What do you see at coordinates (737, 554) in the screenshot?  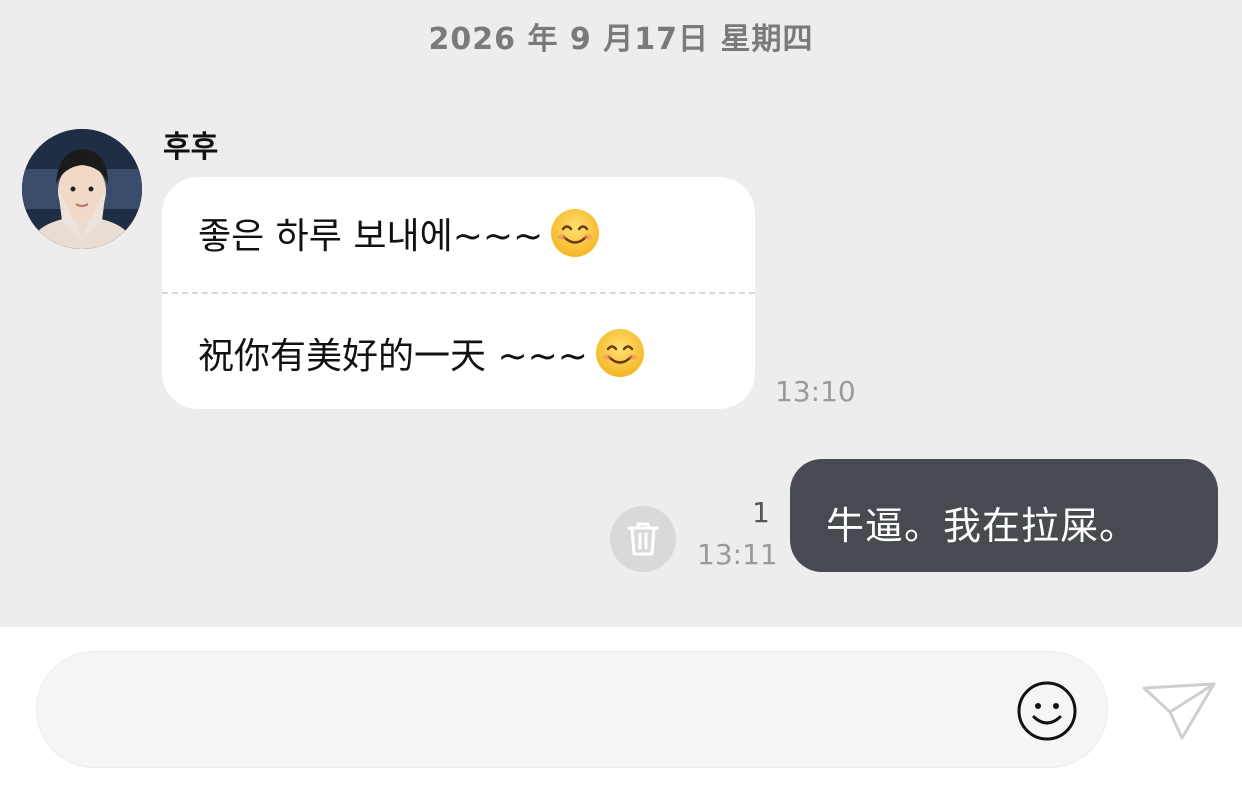 I see `outgoing-timestamp: 13:11` at bounding box center [737, 554].